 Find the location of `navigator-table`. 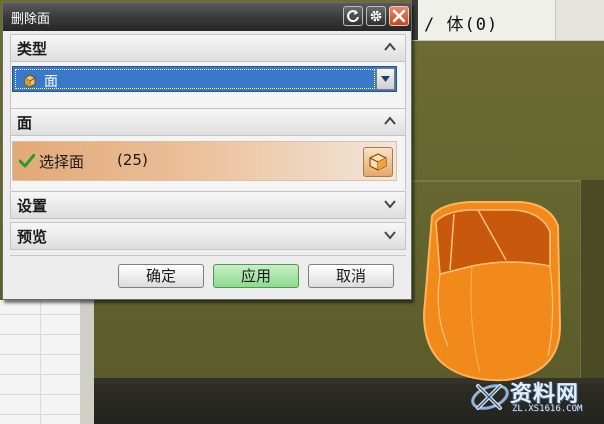

navigator-table is located at coordinates (40, 362).